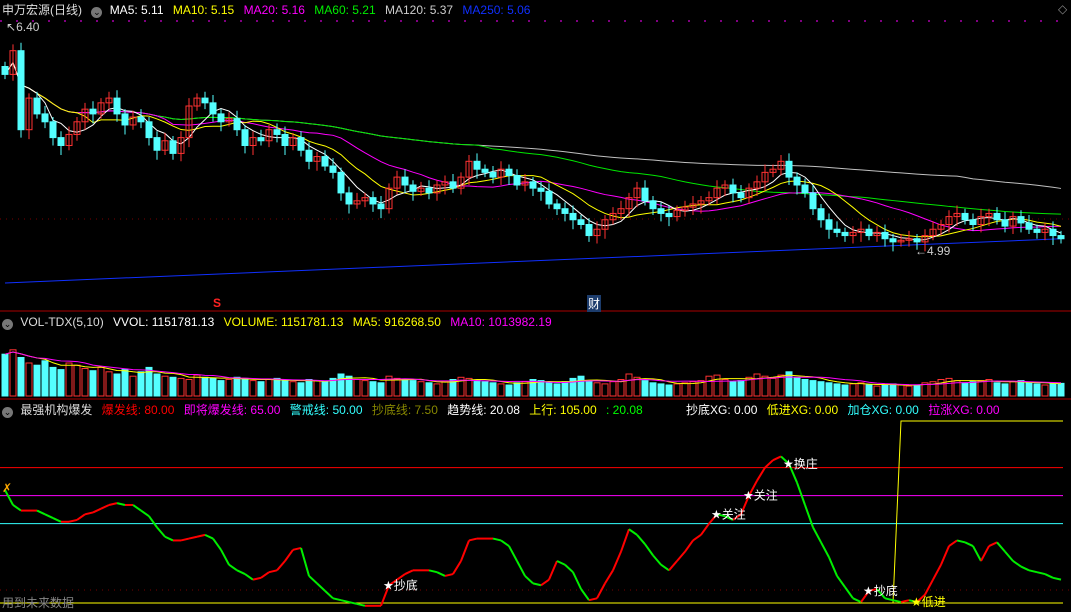 This screenshot has height=612, width=1071. What do you see at coordinates (7, 488) in the screenshot?
I see `entry-arrow-icon: ✗` at bounding box center [7, 488].